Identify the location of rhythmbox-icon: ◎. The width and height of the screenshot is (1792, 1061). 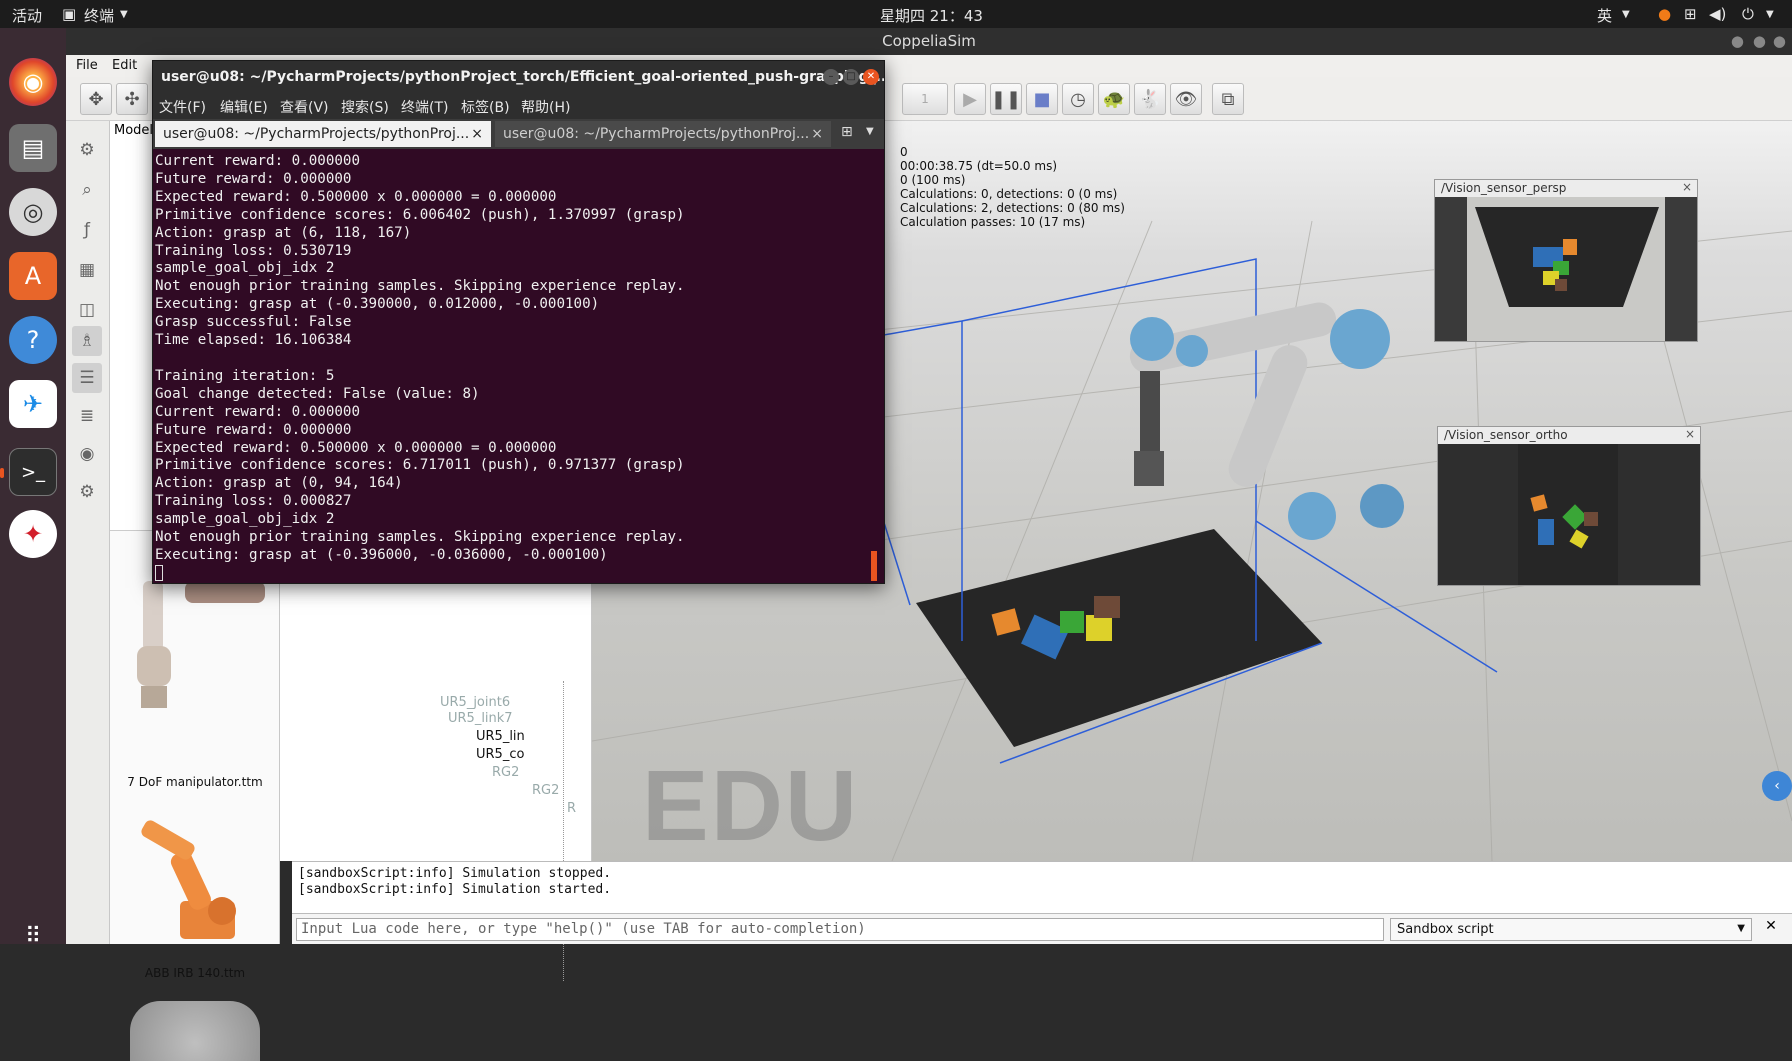
(33, 212).